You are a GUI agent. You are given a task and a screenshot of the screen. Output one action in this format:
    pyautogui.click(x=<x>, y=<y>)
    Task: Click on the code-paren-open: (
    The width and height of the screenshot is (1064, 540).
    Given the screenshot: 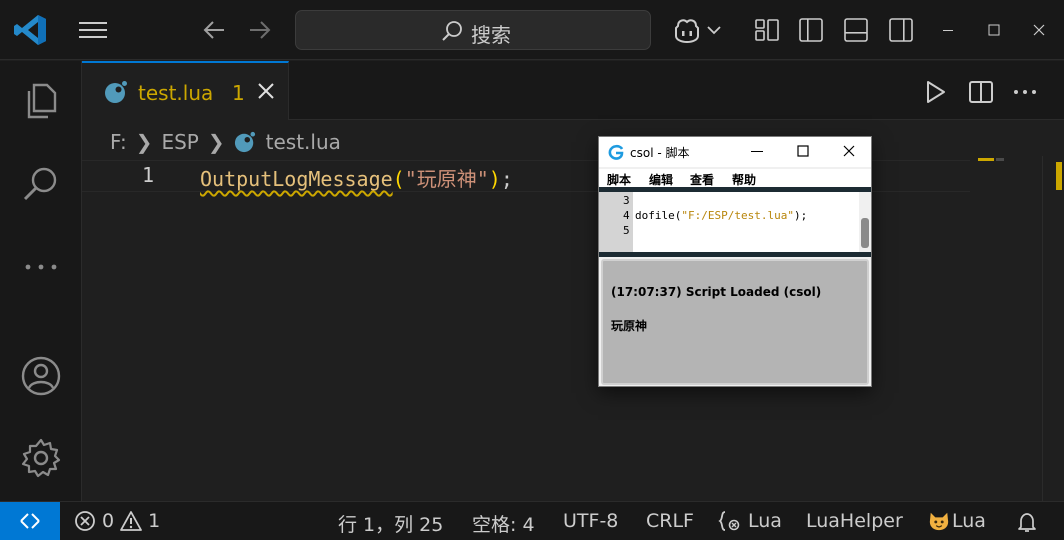 What is the action you would take?
    pyautogui.click(x=398, y=179)
    